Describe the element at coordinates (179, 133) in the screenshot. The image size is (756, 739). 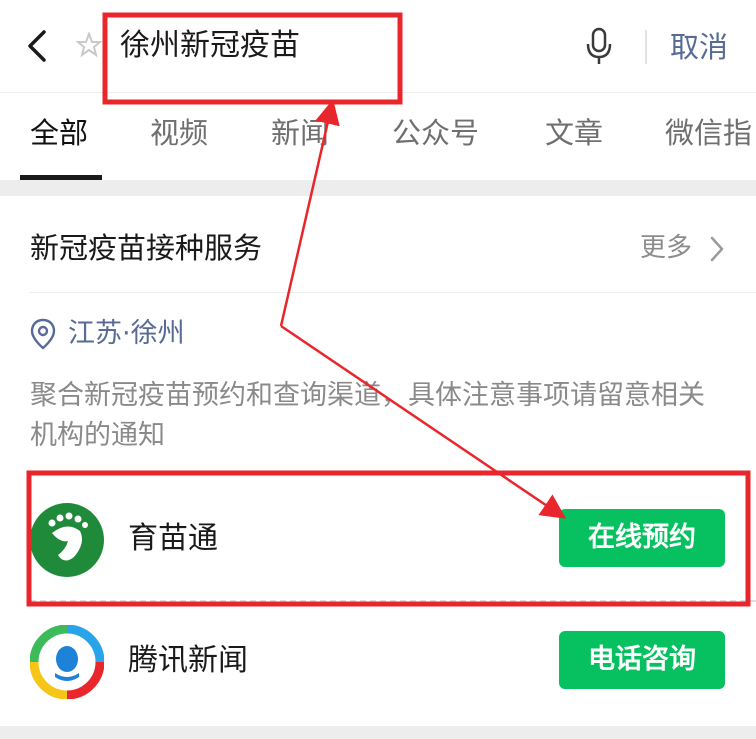
I see `tab-video: 视频` at that location.